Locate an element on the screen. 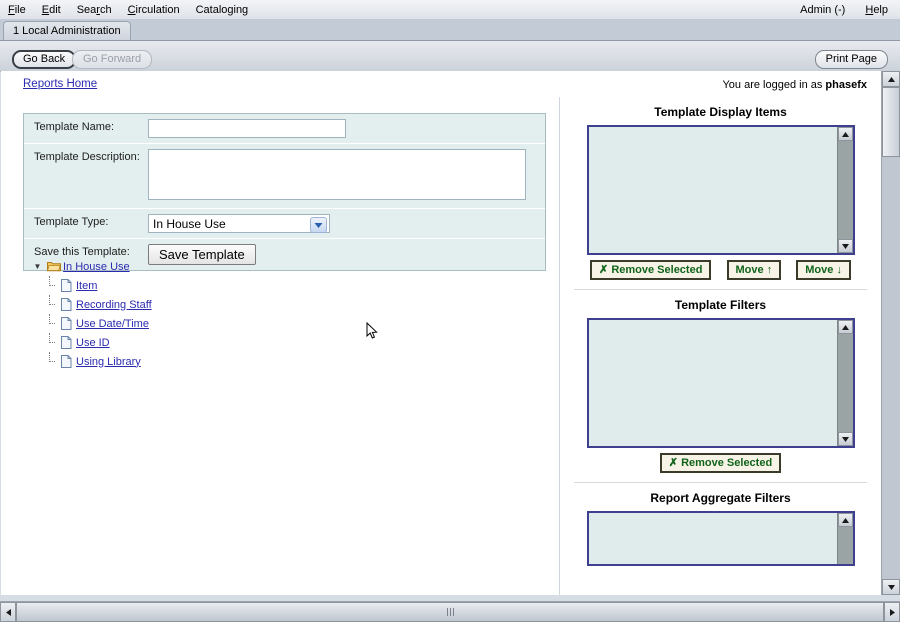 Image resolution: width=900 pixels, height=622 pixels. move-down-button: Move ↓ is located at coordinates (823, 270).